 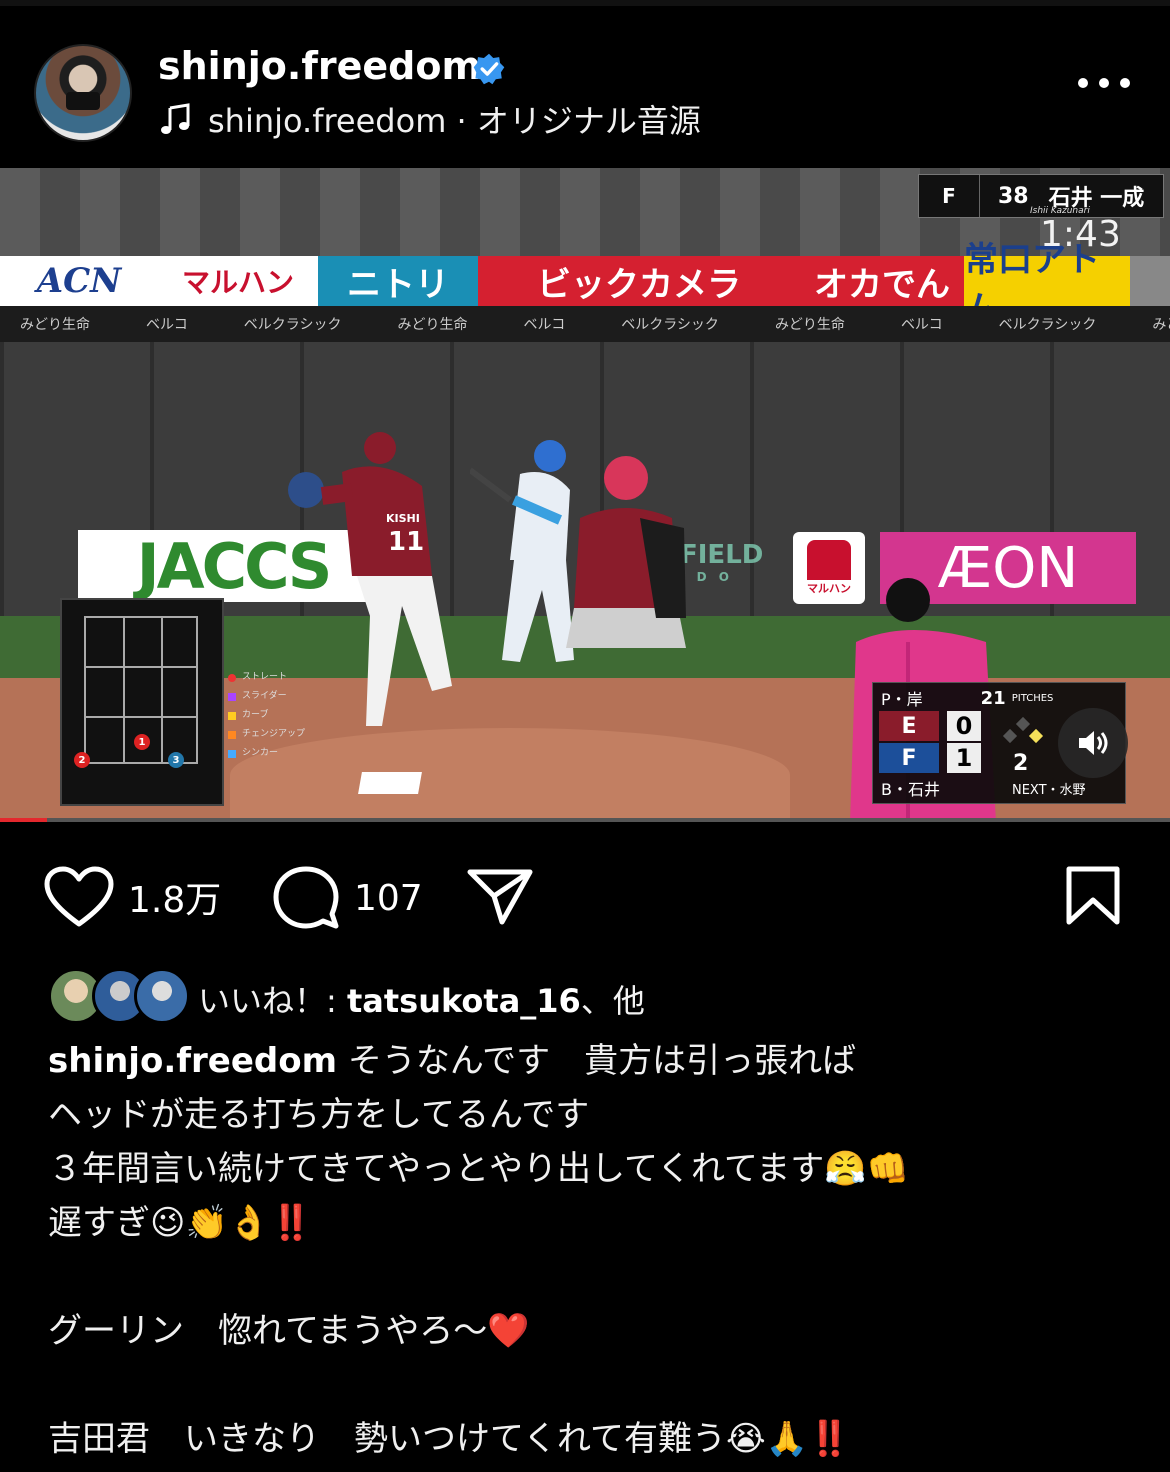 I want to click on wall-field-subtext: I D O, so click(x=706, y=577).